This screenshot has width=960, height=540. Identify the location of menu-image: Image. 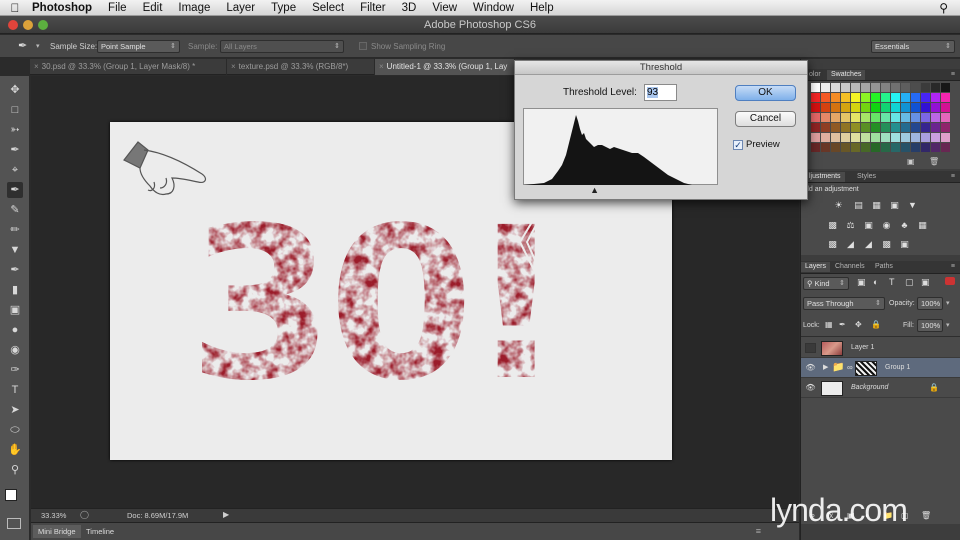
(194, 8).